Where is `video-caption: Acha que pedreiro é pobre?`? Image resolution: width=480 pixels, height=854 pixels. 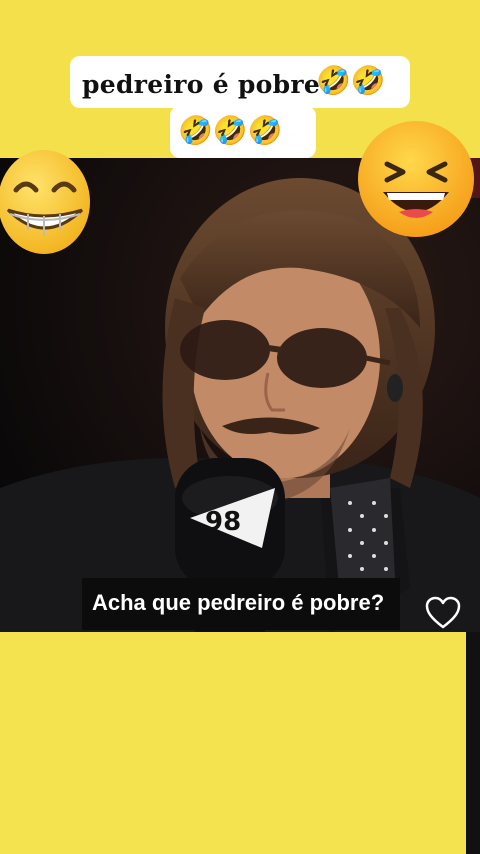
video-caption: Acha que pedreiro é pobre? is located at coordinates (238, 602).